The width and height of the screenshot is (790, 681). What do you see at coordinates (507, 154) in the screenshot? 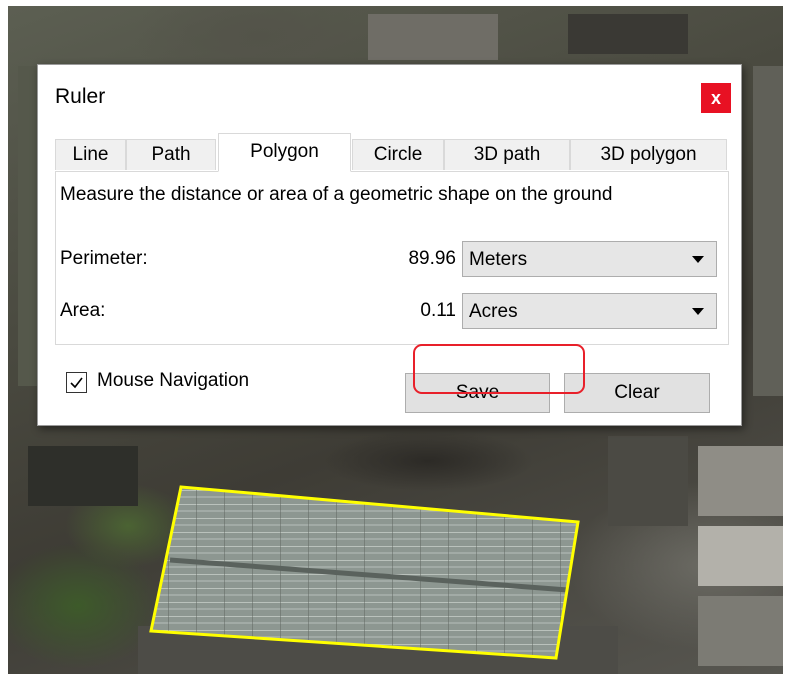
I see `tab-3d-path: 3D path` at bounding box center [507, 154].